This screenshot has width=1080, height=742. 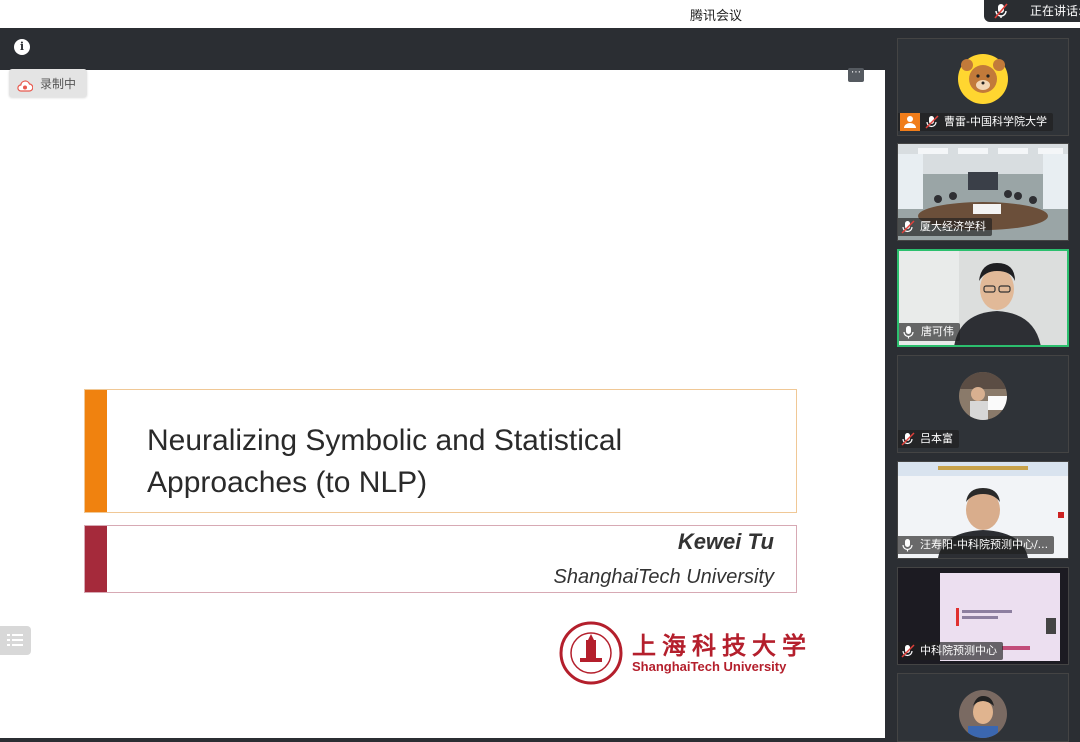 What do you see at coordinates (58, 84) in the screenshot?
I see `recording-label: 录制中` at bounding box center [58, 84].